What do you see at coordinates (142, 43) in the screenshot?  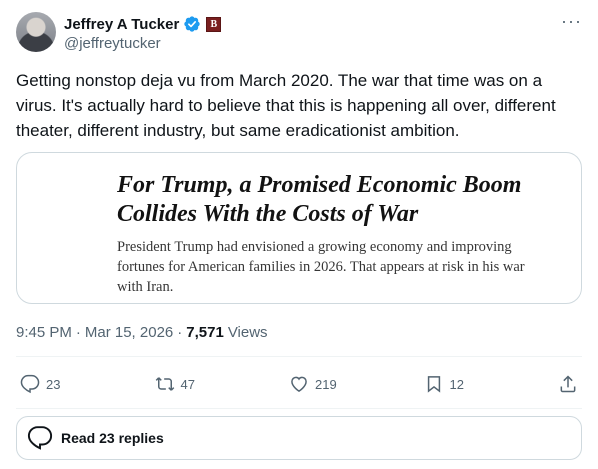 I see `user-handle: @jeffreytucker` at bounding box center [142, 43].